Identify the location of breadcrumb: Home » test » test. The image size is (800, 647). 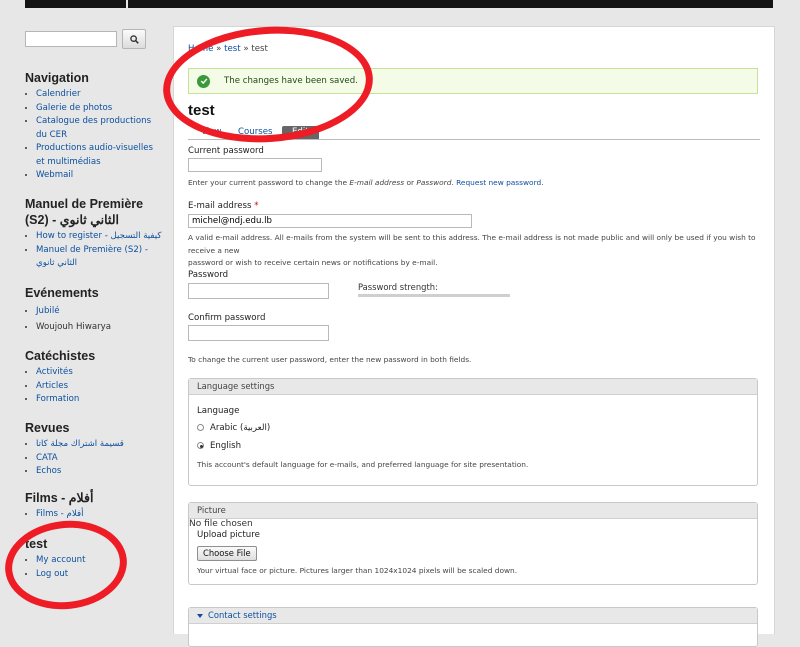
(228, 49).